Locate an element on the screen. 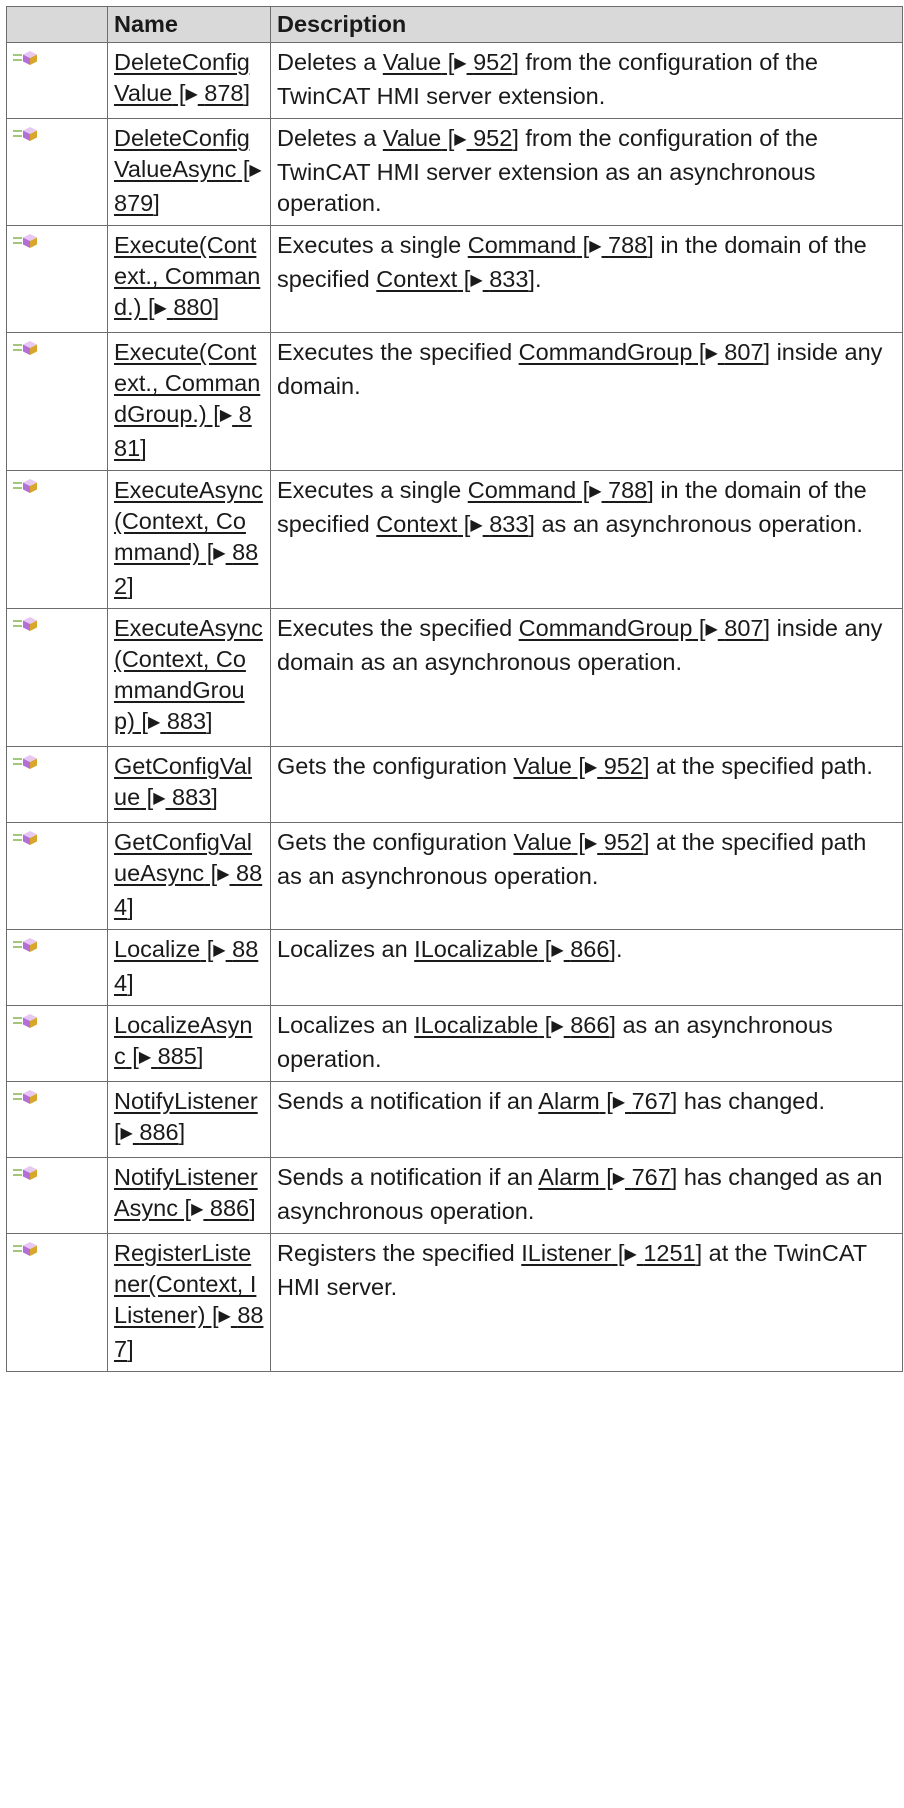 The width and height of the screenshot is (904, 1808). method-name-link-label: RegisterListener(Context, IListener) is located at coordinates (185, 1284).